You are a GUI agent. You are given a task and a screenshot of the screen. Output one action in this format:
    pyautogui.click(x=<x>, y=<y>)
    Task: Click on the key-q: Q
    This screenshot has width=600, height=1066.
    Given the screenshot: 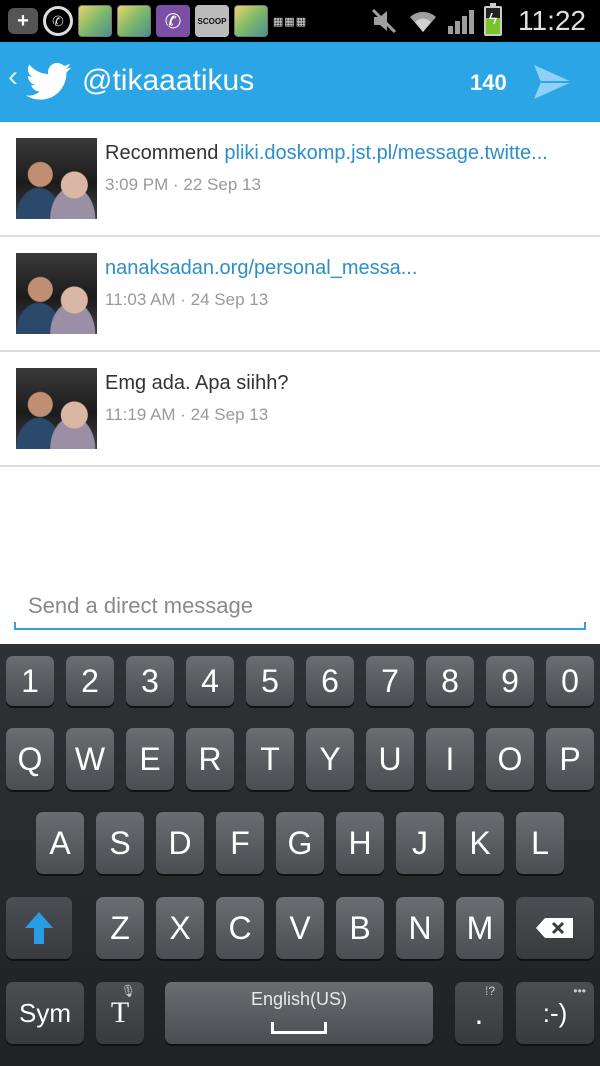 What is the action you would take?
    pyautogui.click(x=30, y=759)
    